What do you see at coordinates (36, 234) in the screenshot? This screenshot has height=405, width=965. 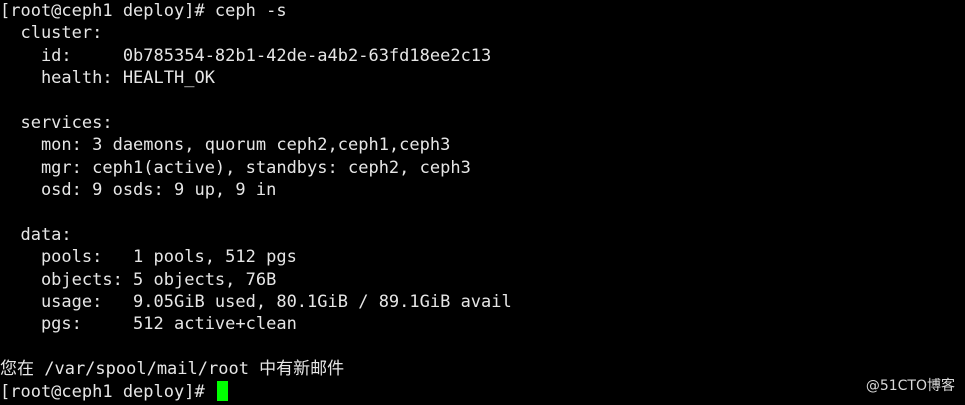 I see `data-section-header: data:` at bounding box center [36, 234].